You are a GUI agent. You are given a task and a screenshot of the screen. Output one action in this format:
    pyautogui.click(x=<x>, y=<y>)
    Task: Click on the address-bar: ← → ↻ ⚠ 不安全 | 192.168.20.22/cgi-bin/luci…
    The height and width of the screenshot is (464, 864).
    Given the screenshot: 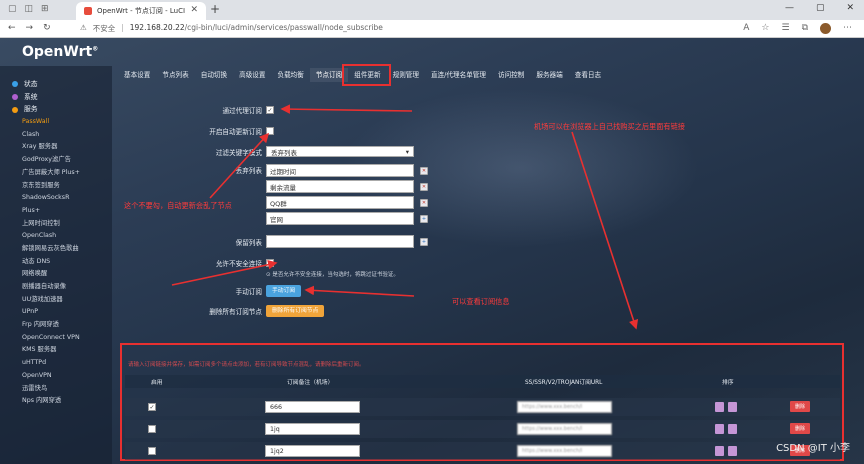 What is the action you would take?
    pyautogui.click(x=432, y=29)
    